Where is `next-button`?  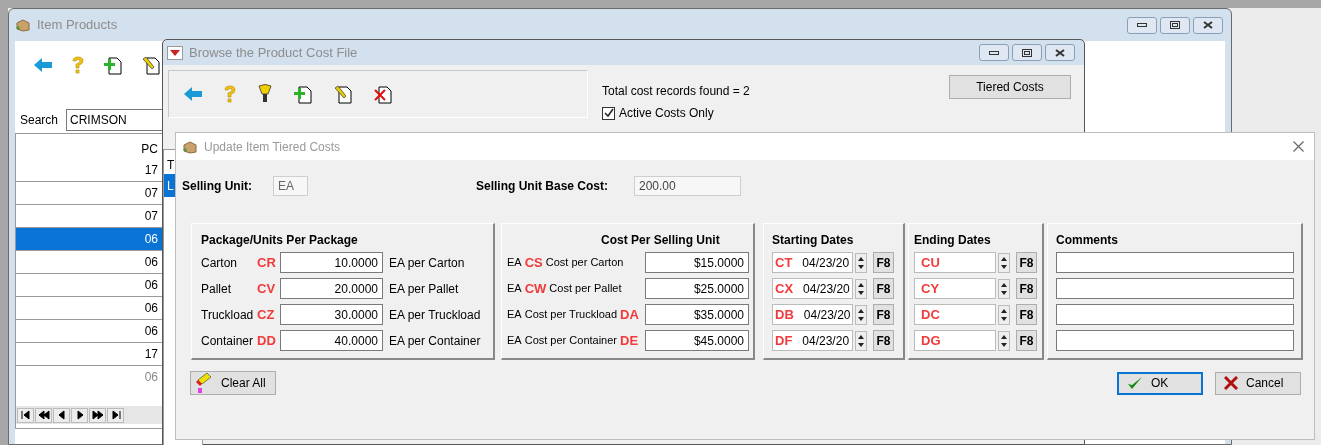
next-button is located at coordinates (79, 415).